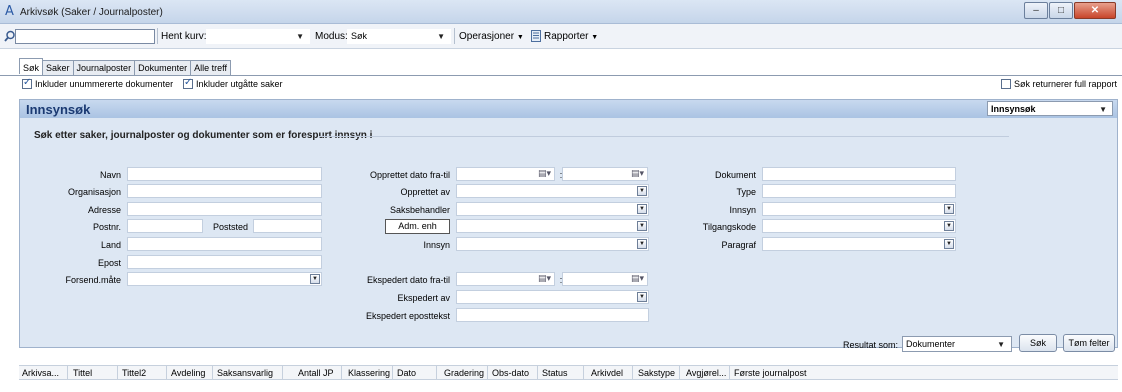 This screenshot has height=392, width=1122. What do you see at coordinates (258, 36) in the screenshot?
I see `hent-kurv-select: ▼` at bounding box center [258, 36].